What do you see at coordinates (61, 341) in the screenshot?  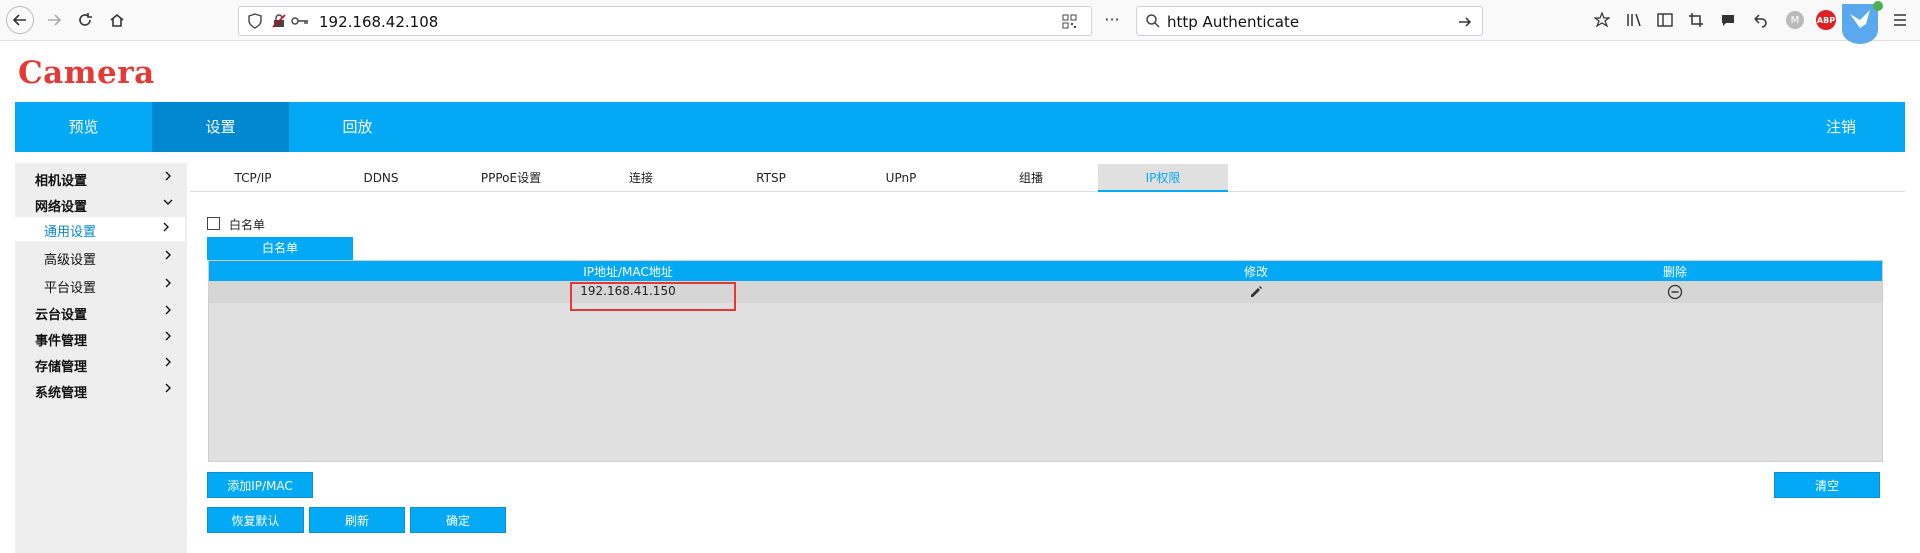 I see `sidebar-item-label: 事件管理` at bounding box center [61, 341].